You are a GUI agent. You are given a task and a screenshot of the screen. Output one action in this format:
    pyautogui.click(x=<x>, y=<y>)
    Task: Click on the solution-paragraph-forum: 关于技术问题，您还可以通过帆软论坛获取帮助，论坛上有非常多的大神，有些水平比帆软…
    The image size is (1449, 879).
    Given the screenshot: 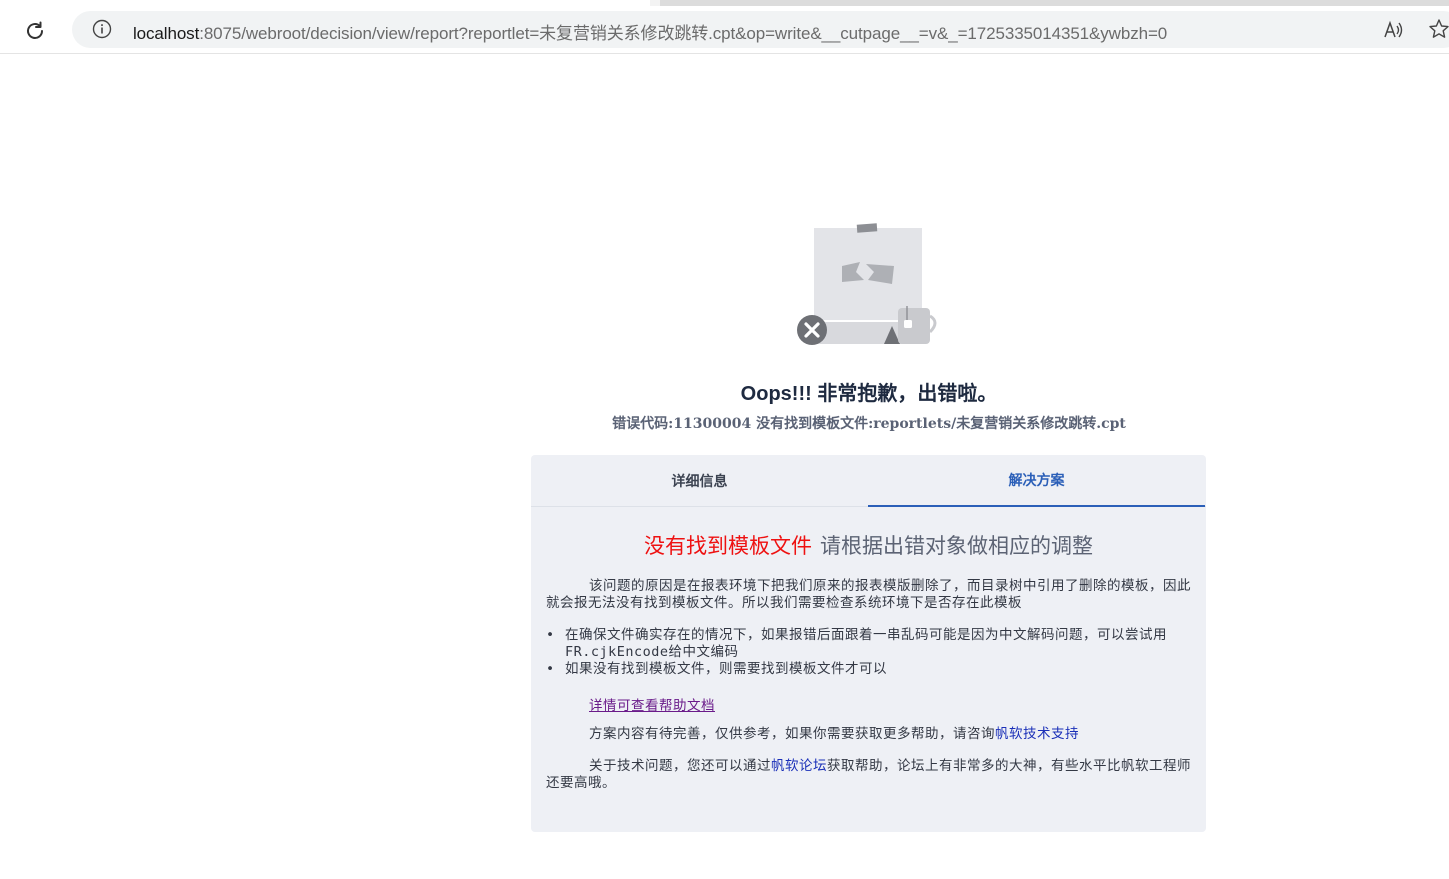 What is the action you would take?
    pyautogui.click(x=868, y=775)
    